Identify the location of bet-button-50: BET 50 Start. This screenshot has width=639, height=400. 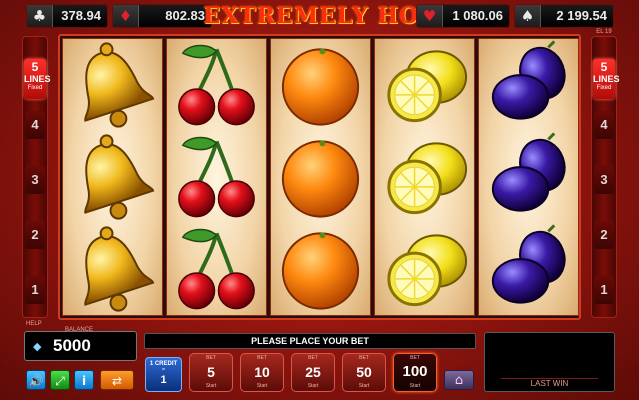
(364, 372).